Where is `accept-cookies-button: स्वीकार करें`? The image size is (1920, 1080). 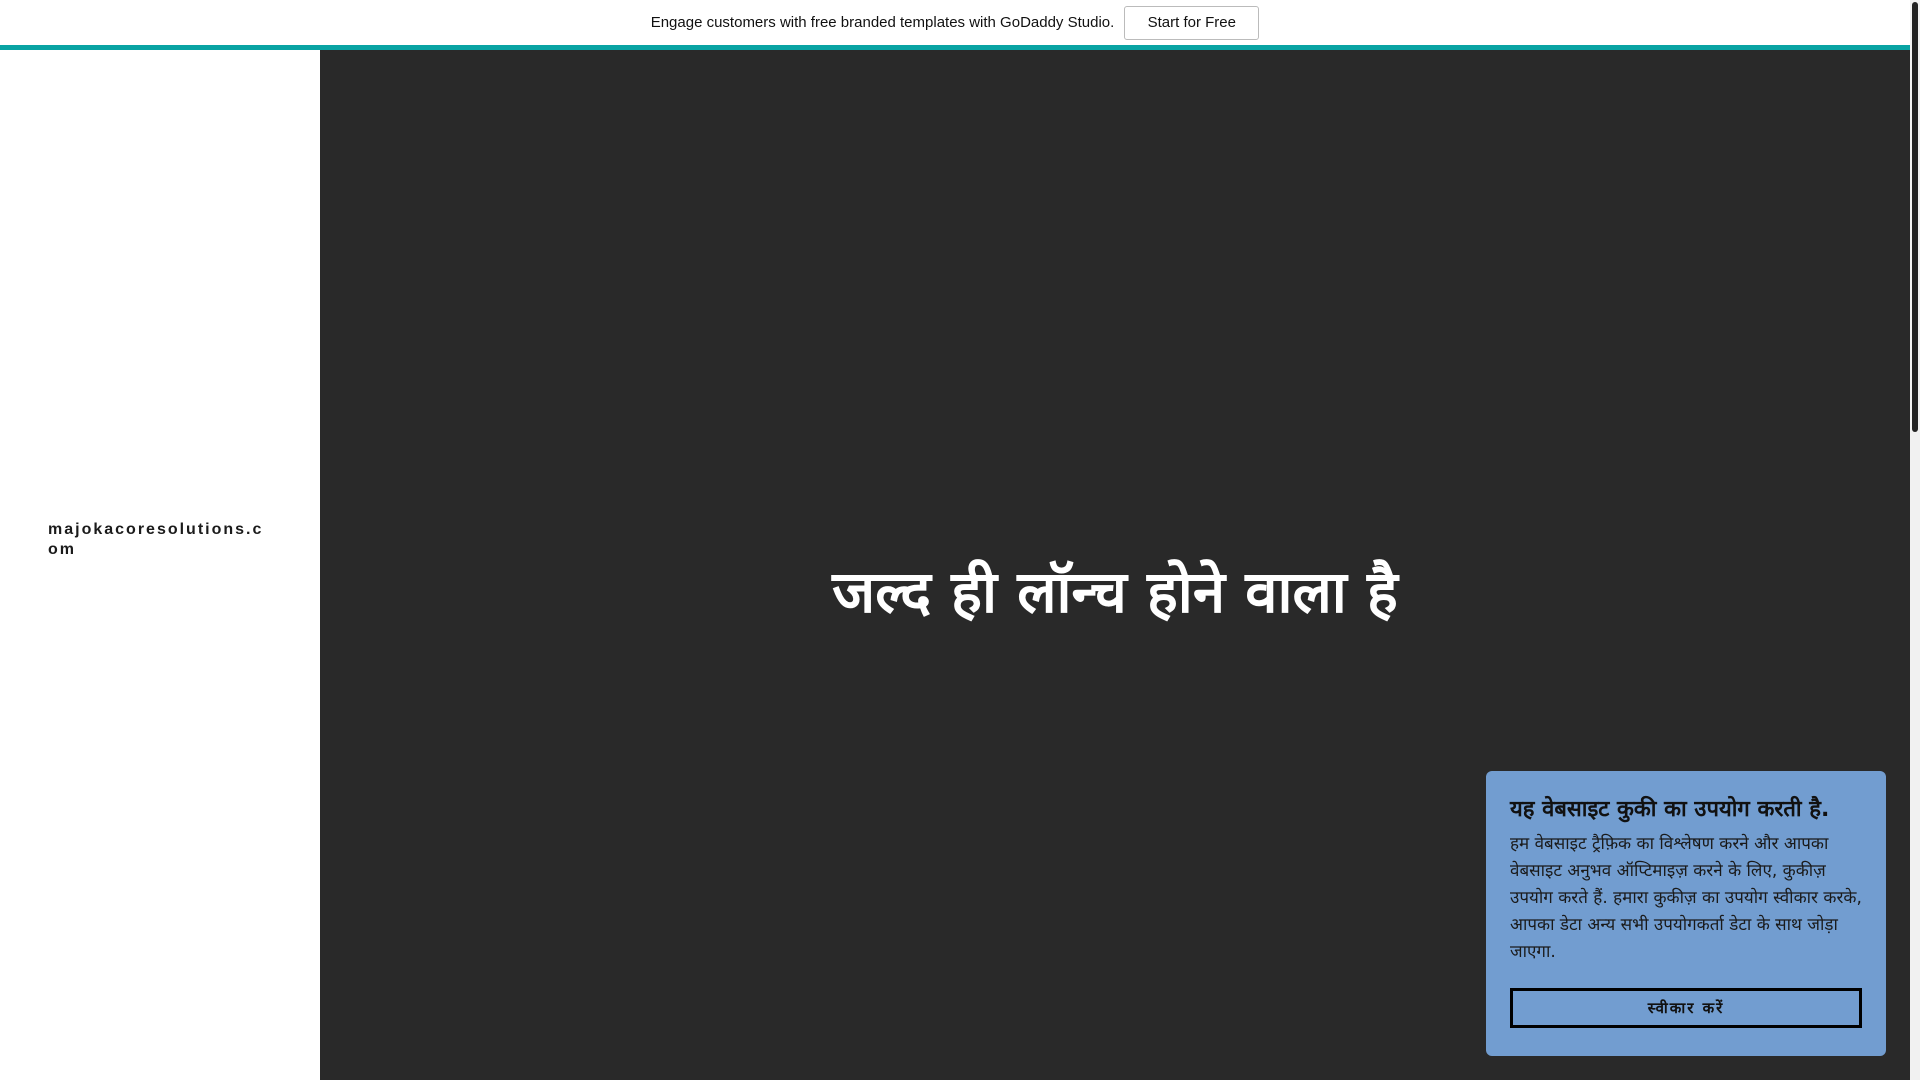
accept-cookies-button: स्वीकार करें is located at coordinates (1686, 1008).